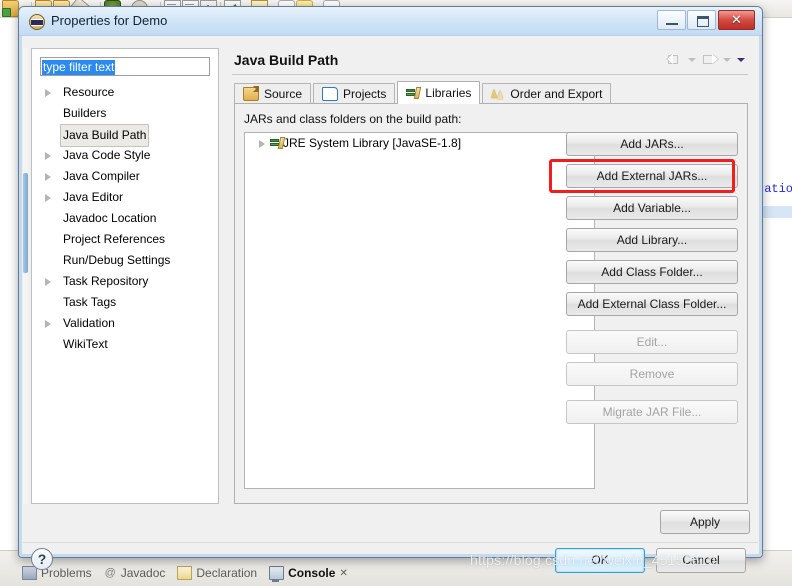 The height and width of the screenshot is (586, 792). I want to click on open-folder-icon, so click(330, 94).